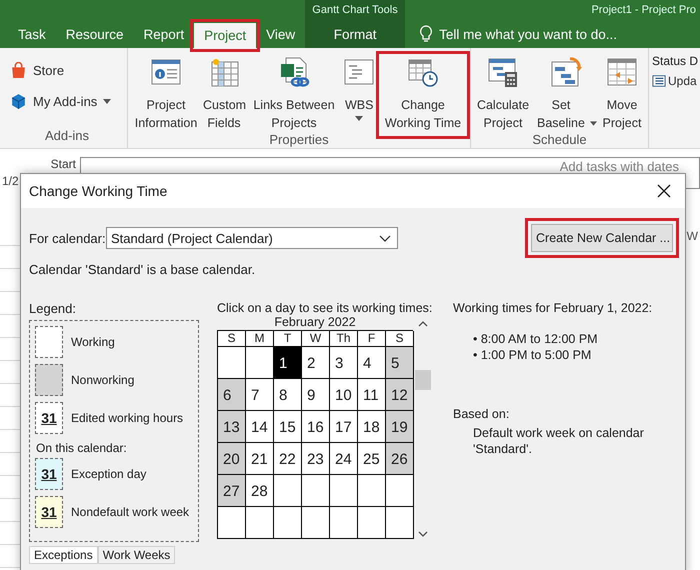 The image size is (700, 570). What do you see at coordinates (225, 35) in the screenshot?
I see `ribbon-tab: Project` at bounding box center [225, 35].